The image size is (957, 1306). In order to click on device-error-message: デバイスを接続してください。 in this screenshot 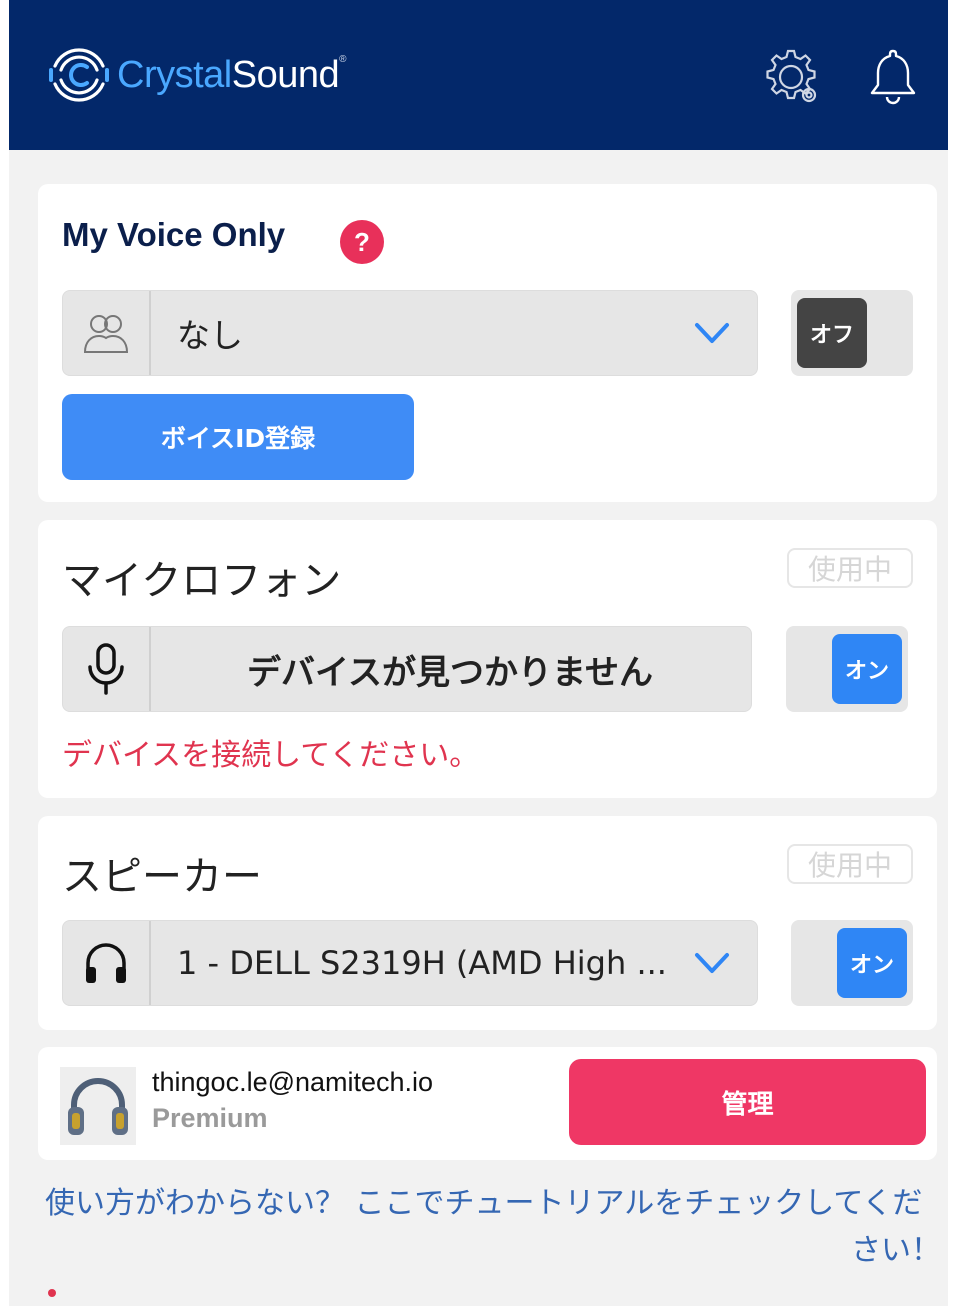, I will do `click(271, 755)`.